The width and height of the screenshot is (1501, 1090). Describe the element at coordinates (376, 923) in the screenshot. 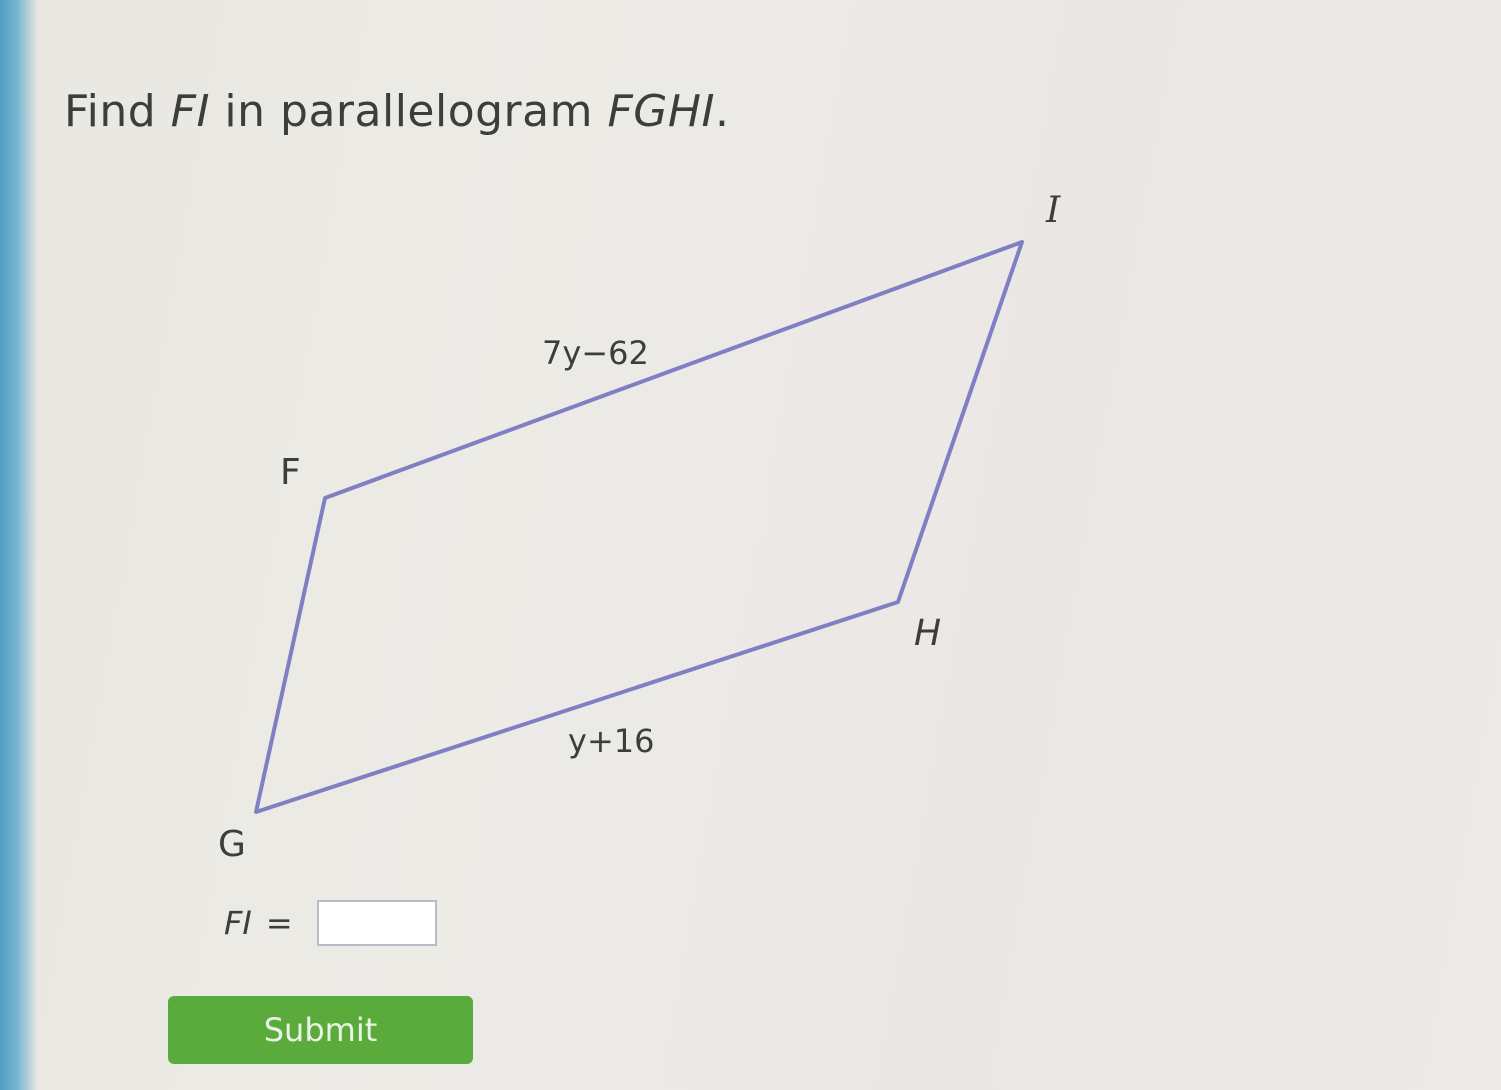

I see `answer-input` at that location.